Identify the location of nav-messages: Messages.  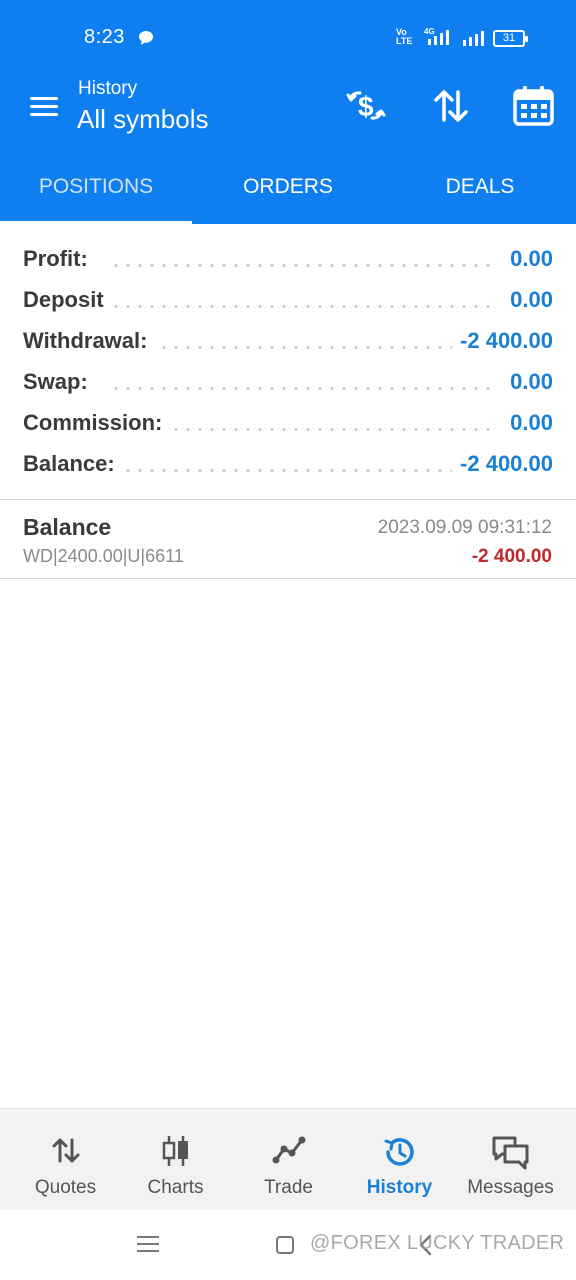
(510, 1160).